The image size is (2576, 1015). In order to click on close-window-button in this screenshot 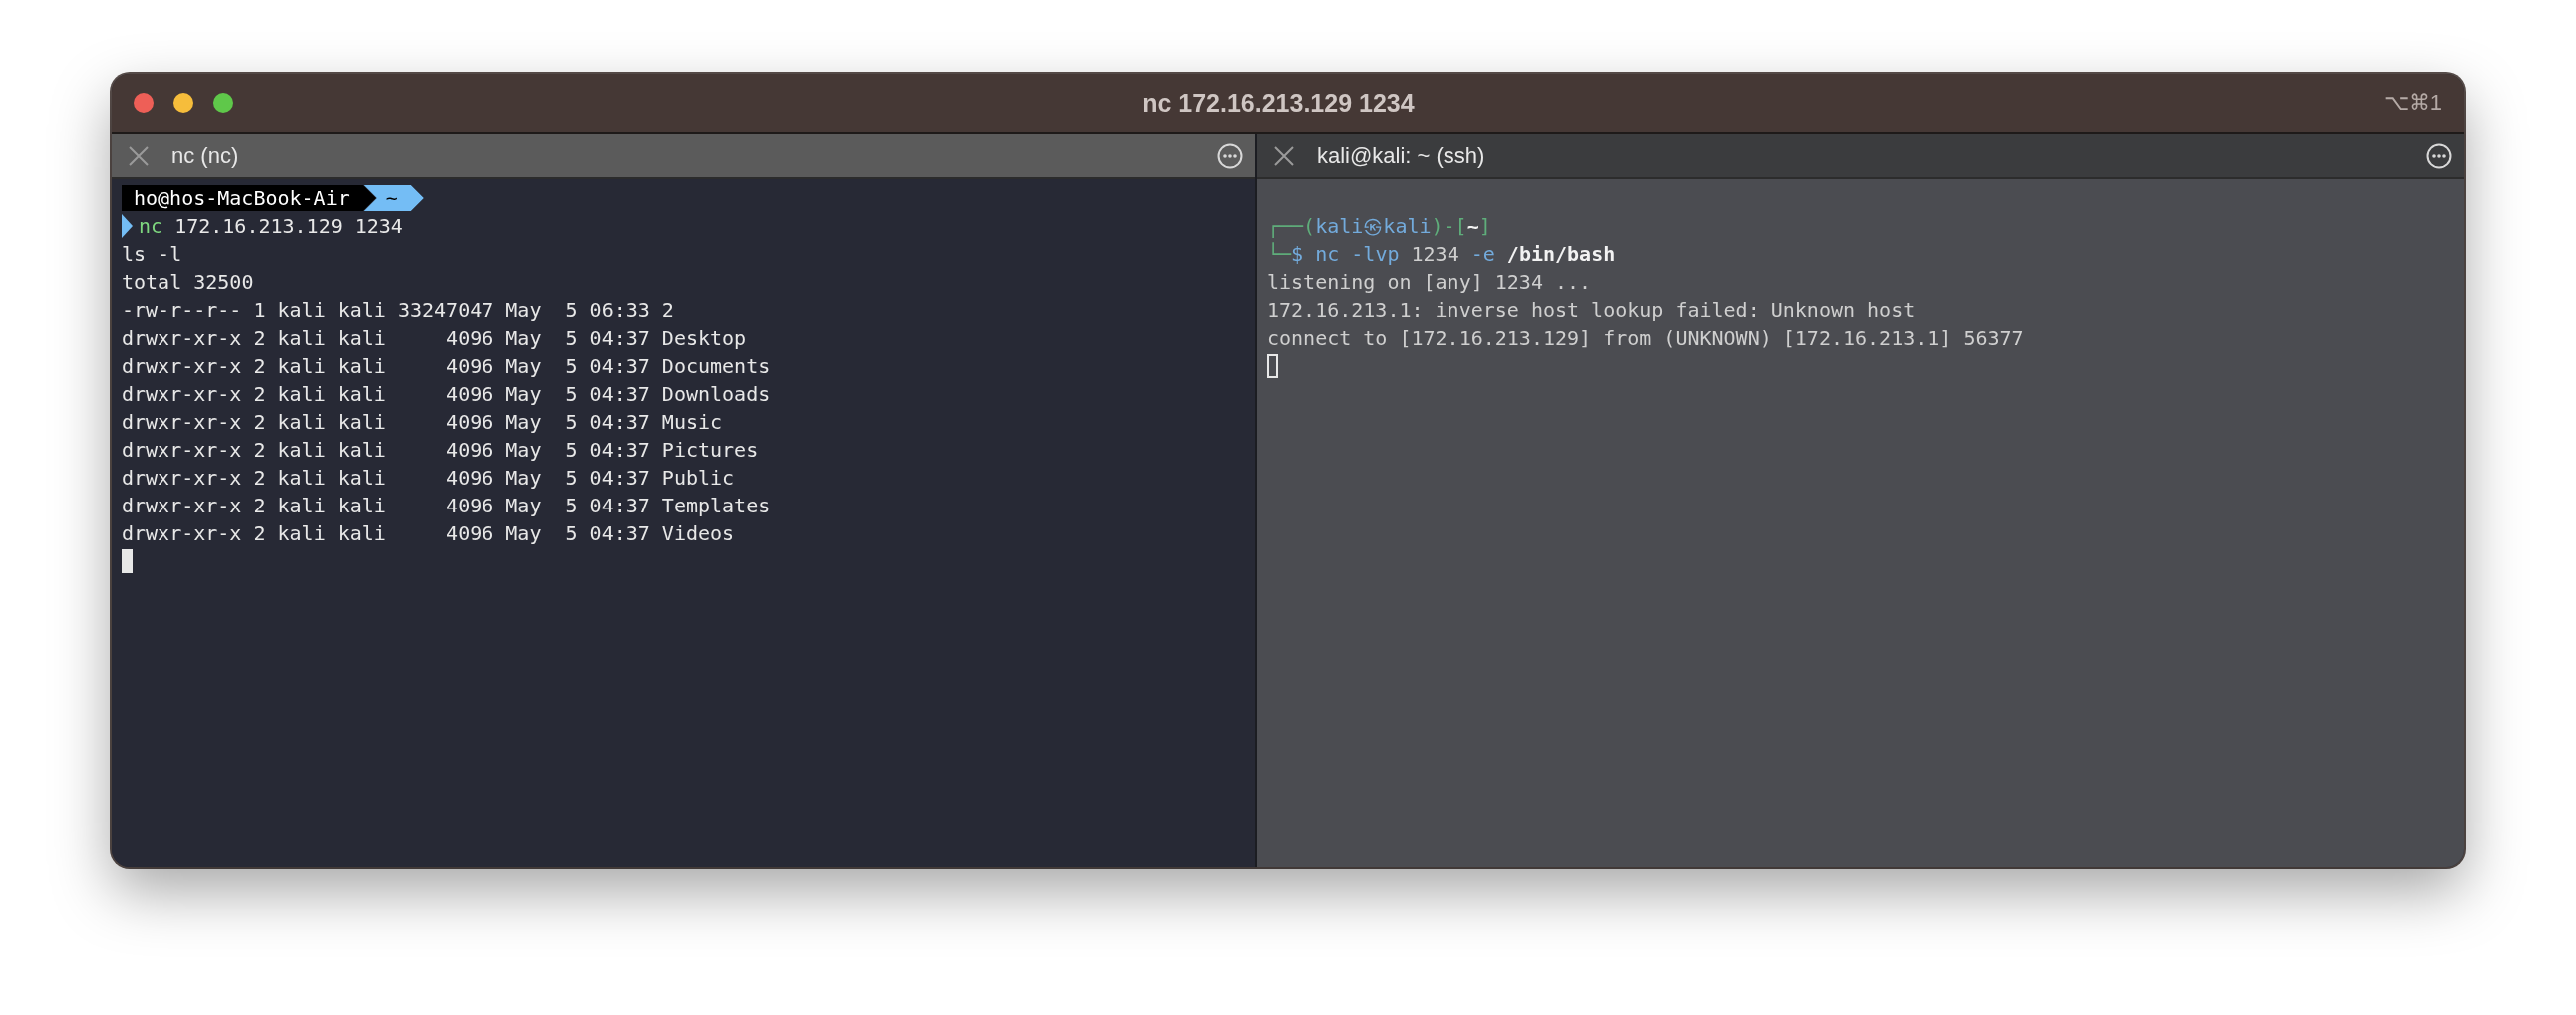, I will do `click(144, 103)`.